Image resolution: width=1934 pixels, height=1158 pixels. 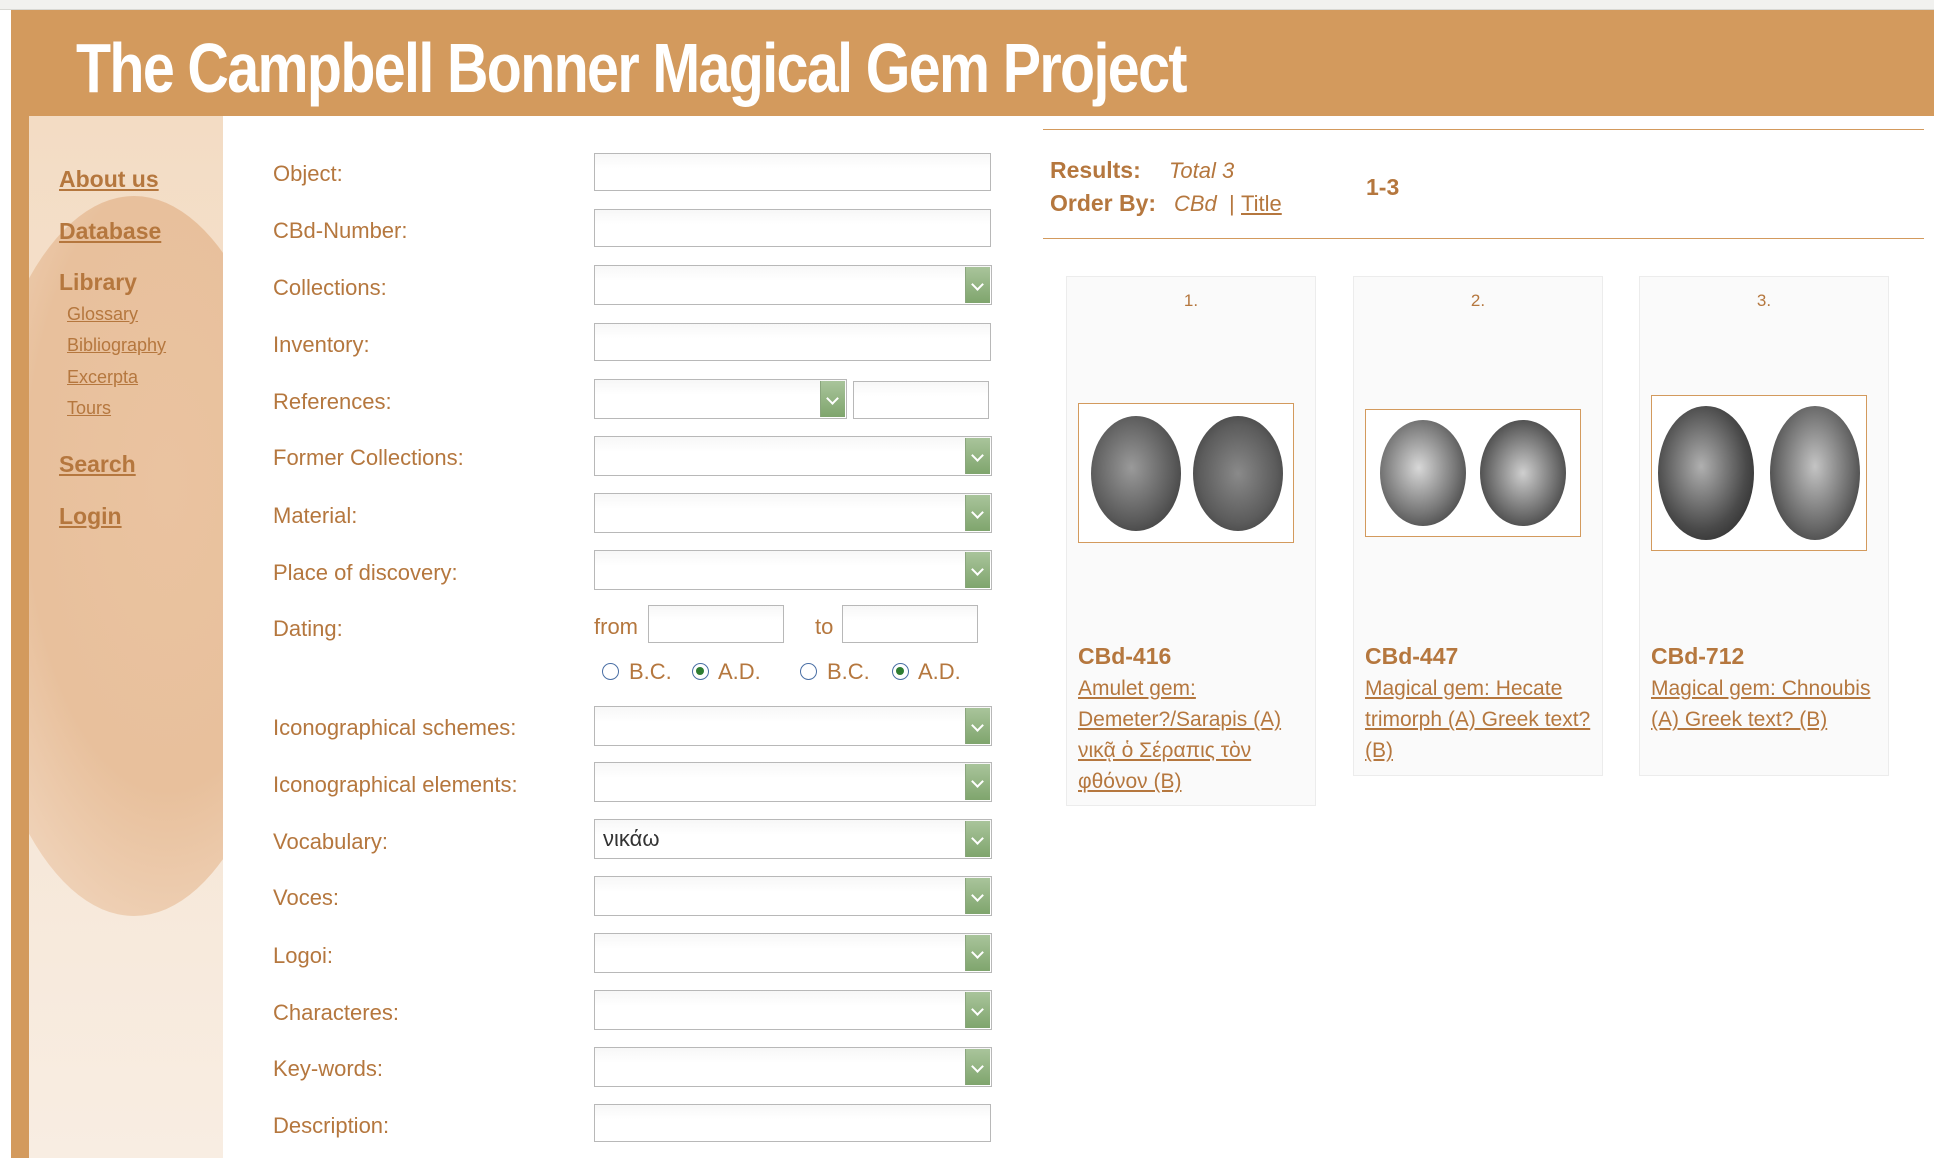 What do you see at coordinates (332, 401) in the screenshot?
I see `references-label: References:` at bounding box center [332, 401].